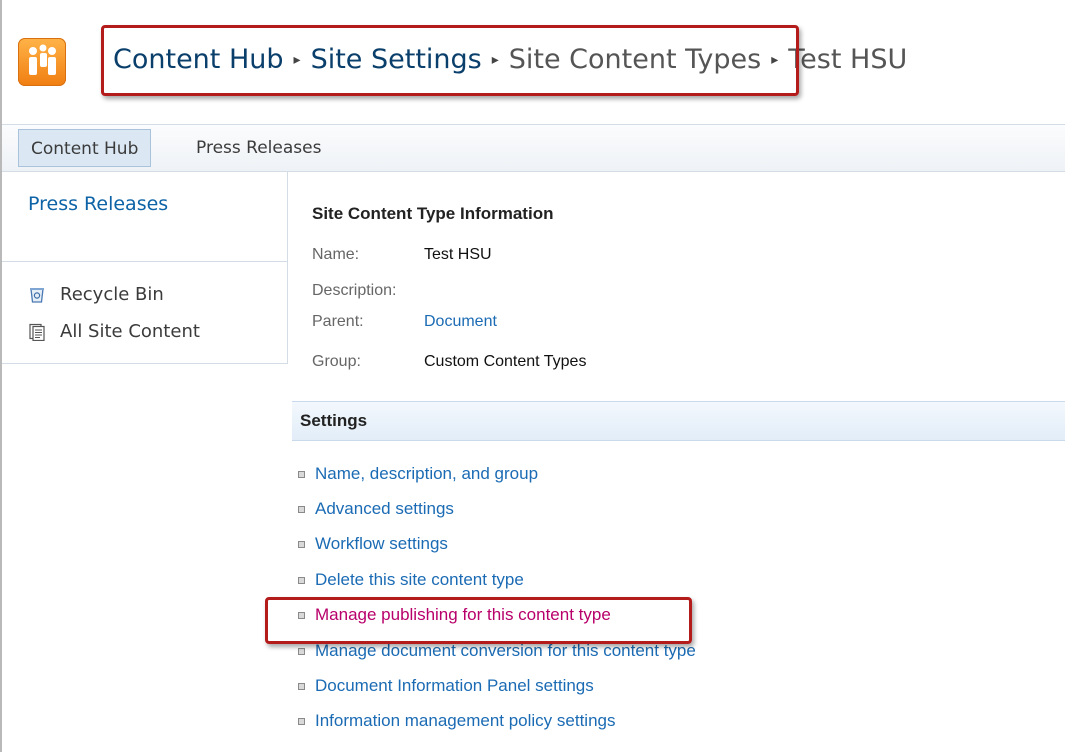 This screenshot has height=752, width=1065. I want to click on section-title-site-content-type-information: Site Content Type Information, so click(433, 213).